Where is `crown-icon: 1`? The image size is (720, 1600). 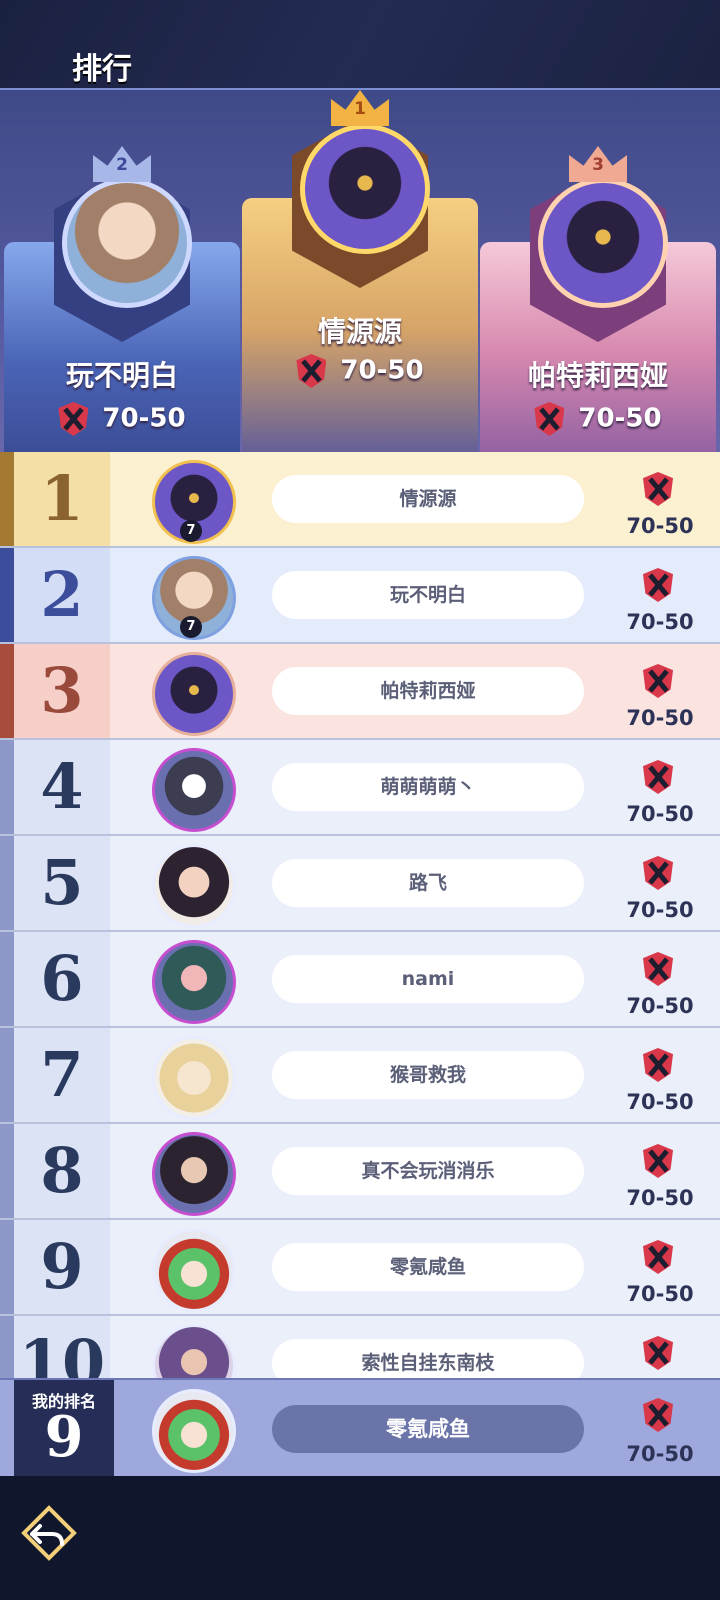 crown-icon: 1 is located at coordinates (360, 108).